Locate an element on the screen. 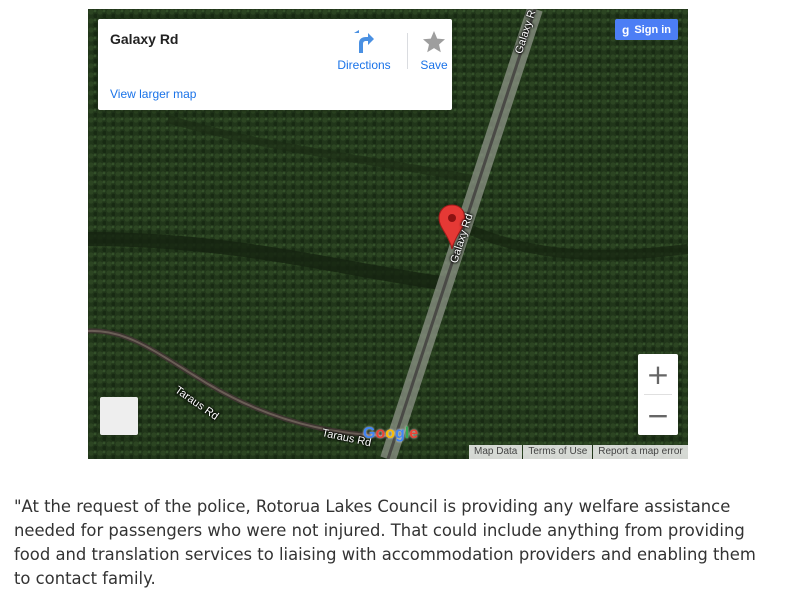  directions-button: Directions is located at coordinates (364, 50).